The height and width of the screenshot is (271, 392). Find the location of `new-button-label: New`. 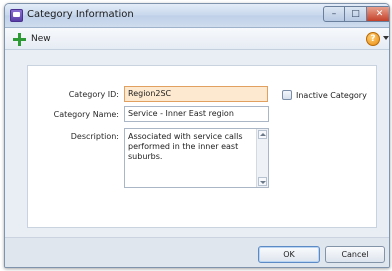

new-button-label: New is located at coordinates (41, 39).